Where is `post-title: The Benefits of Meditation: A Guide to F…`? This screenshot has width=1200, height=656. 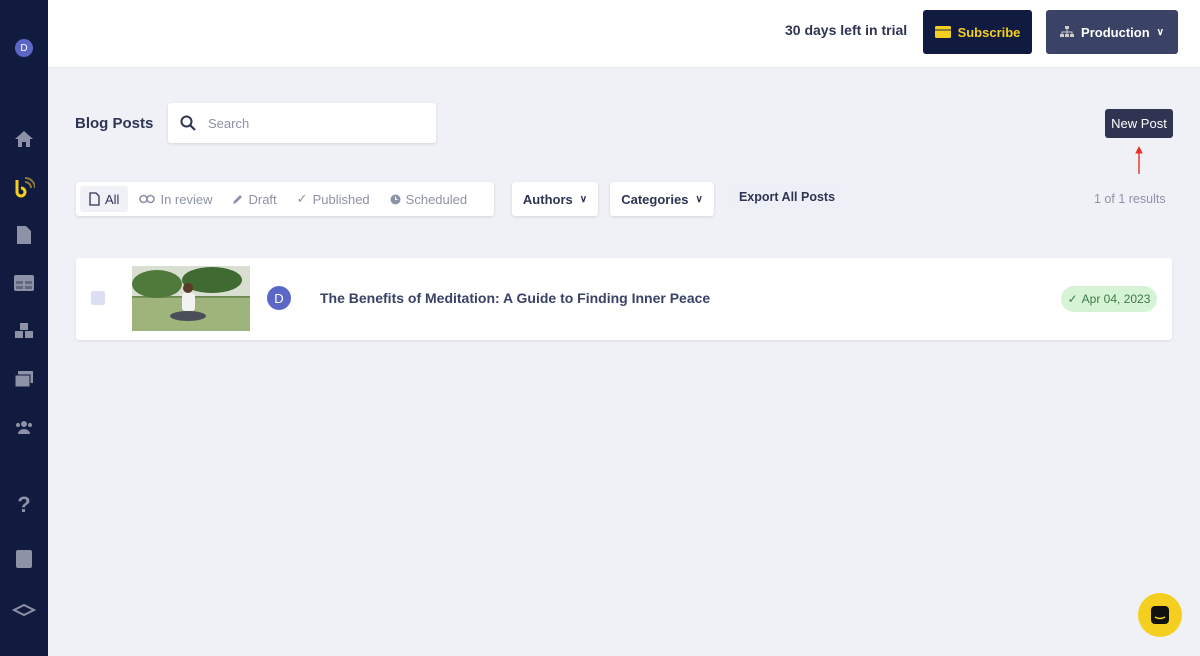 post-title: The Benefits of Meditation: A Guide to F… is located at coordinates (515, 298).